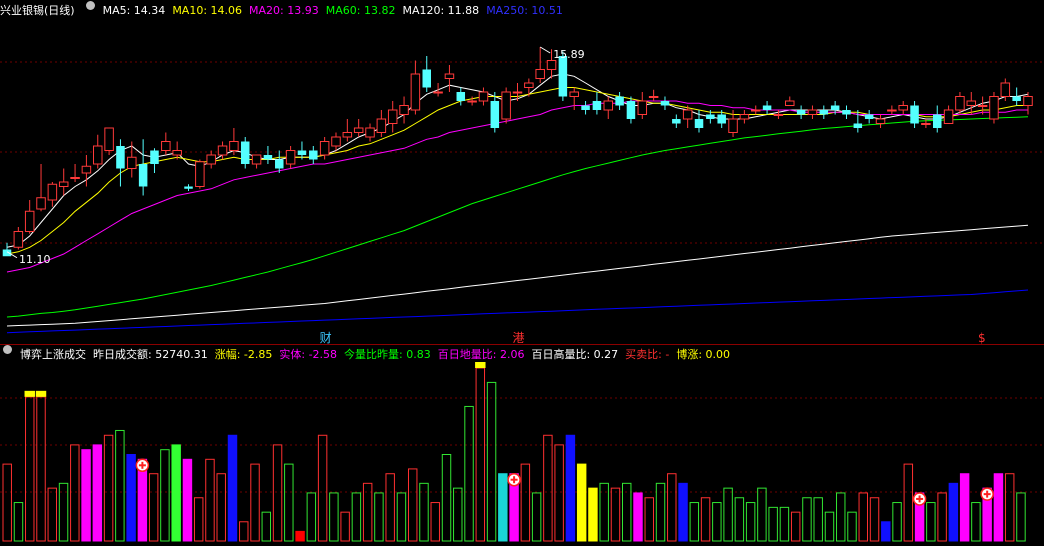 Image resolution: width=1044 pixels, height=546 pixels. Describe the element at coordinates (982, 338) in the screenshot. I see `marker-2: $` at that location.